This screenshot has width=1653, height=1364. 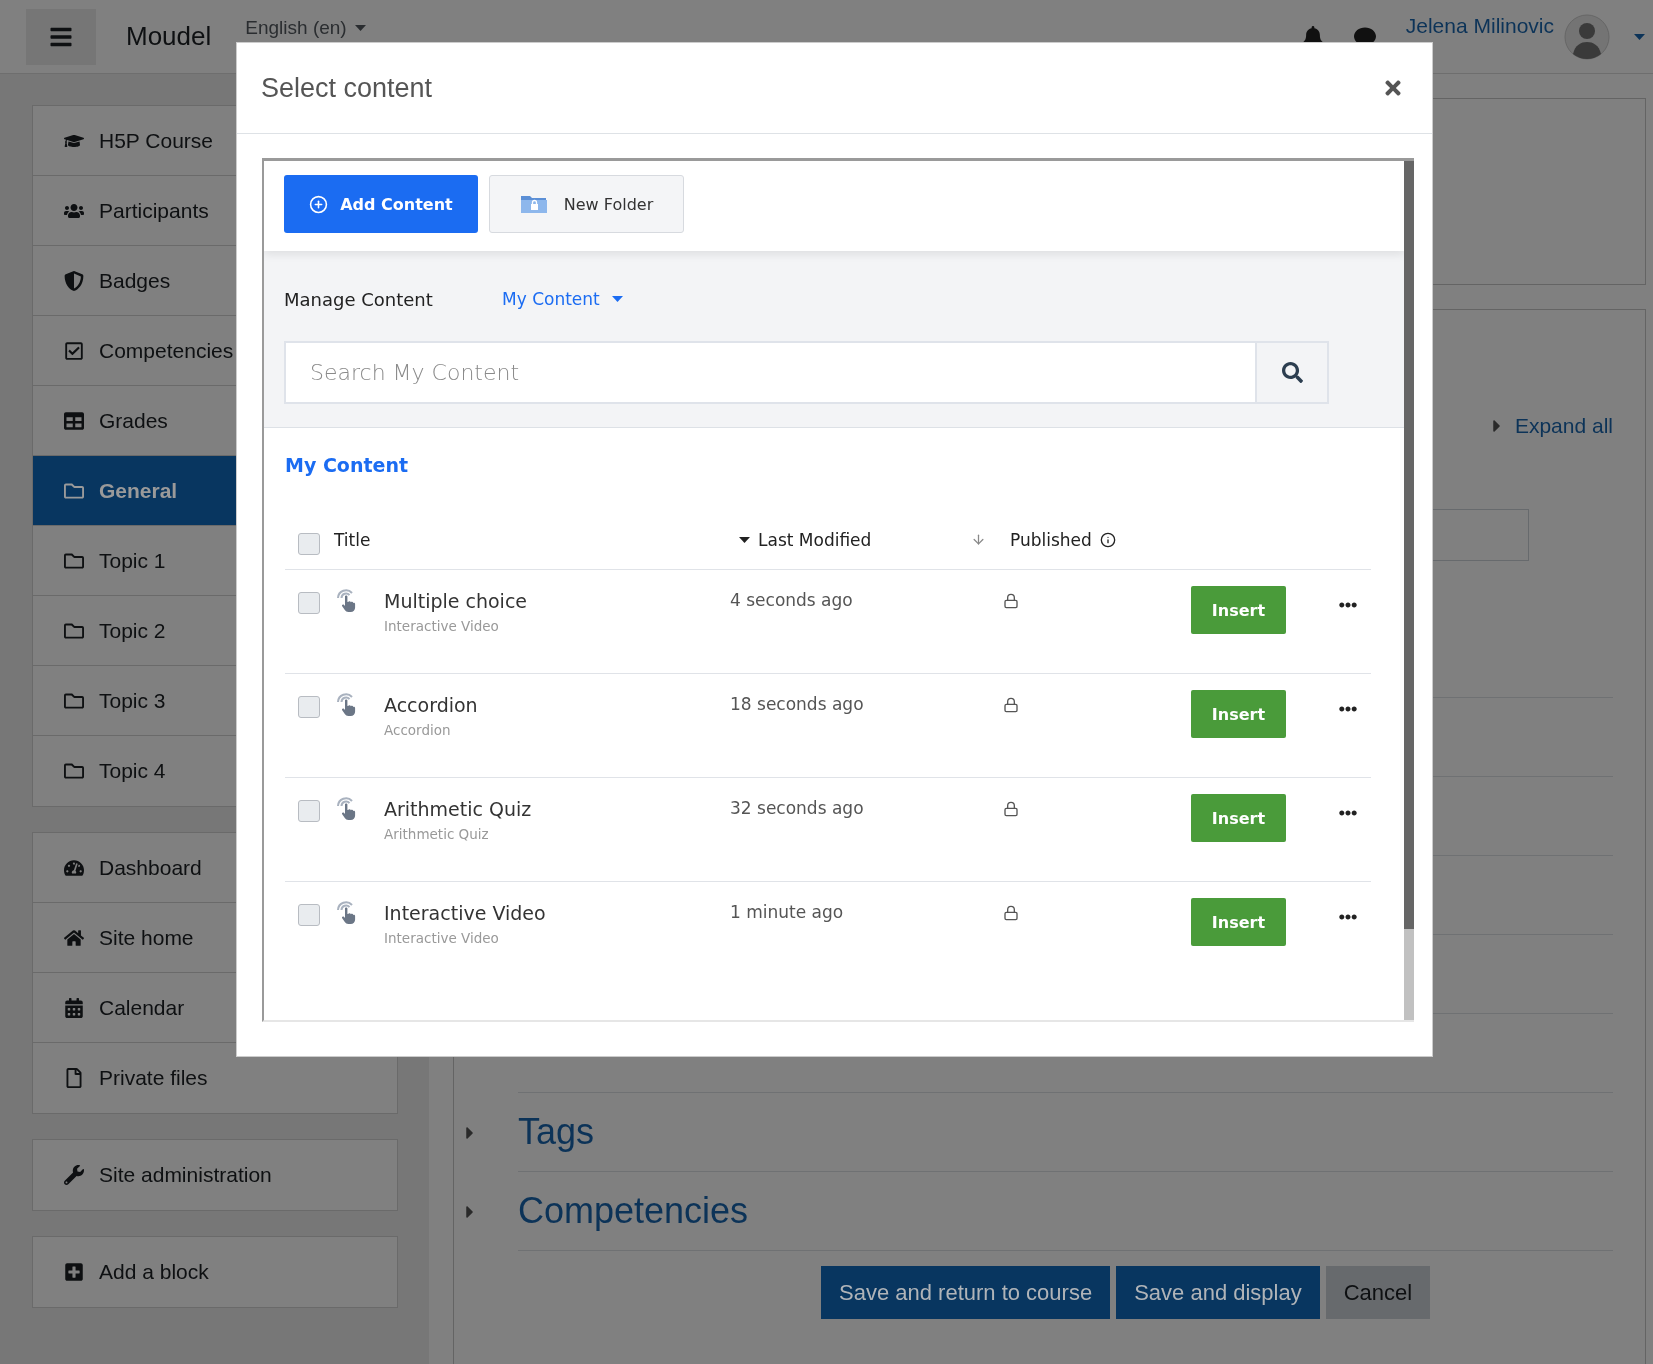 I want to click on language-menu: English (en), so click(x=305, y=28).